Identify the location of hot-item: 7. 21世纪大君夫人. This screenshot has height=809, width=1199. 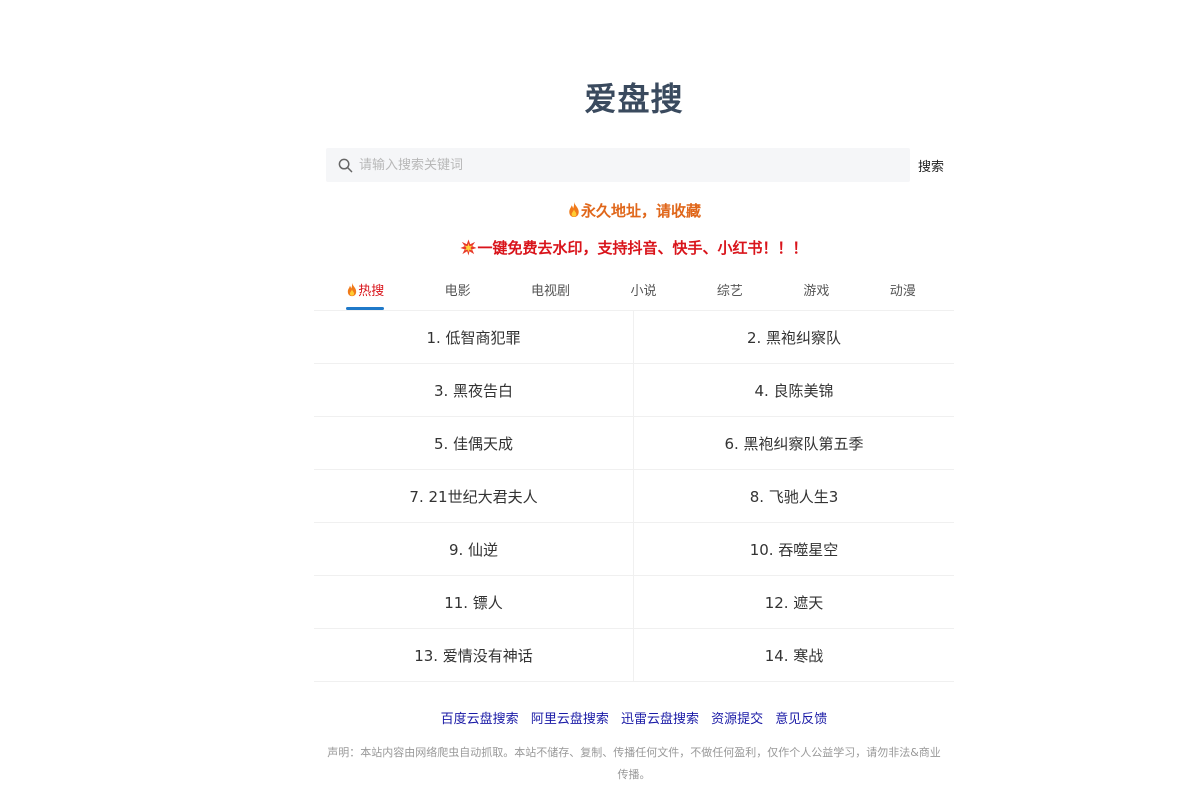
(474, 495).